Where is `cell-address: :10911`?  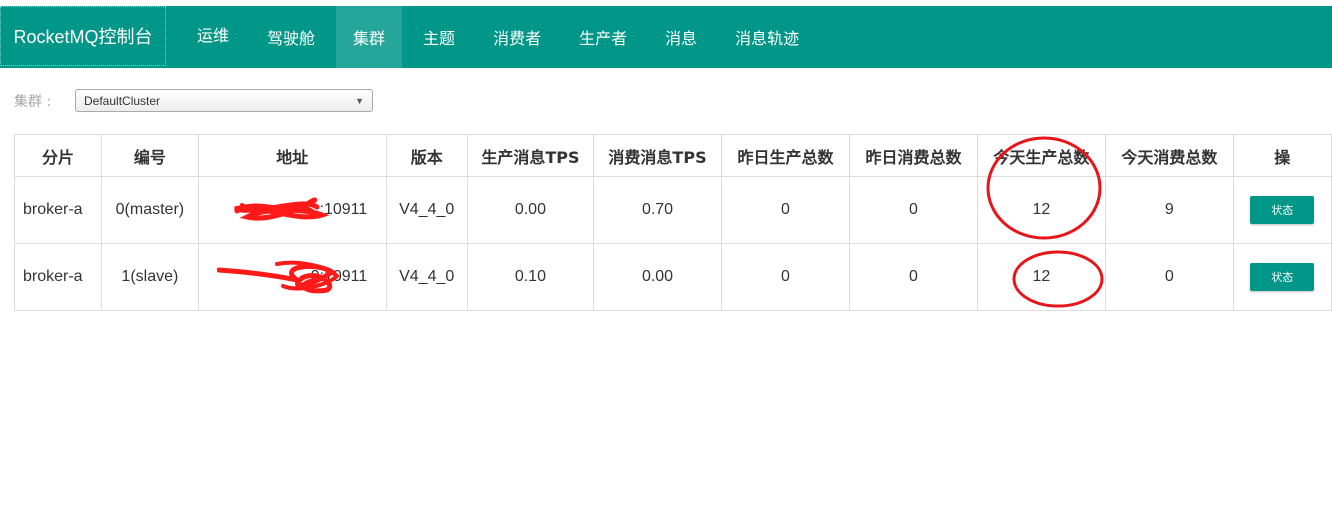 cell-address: :10911 is located at coordinates (292, 210).